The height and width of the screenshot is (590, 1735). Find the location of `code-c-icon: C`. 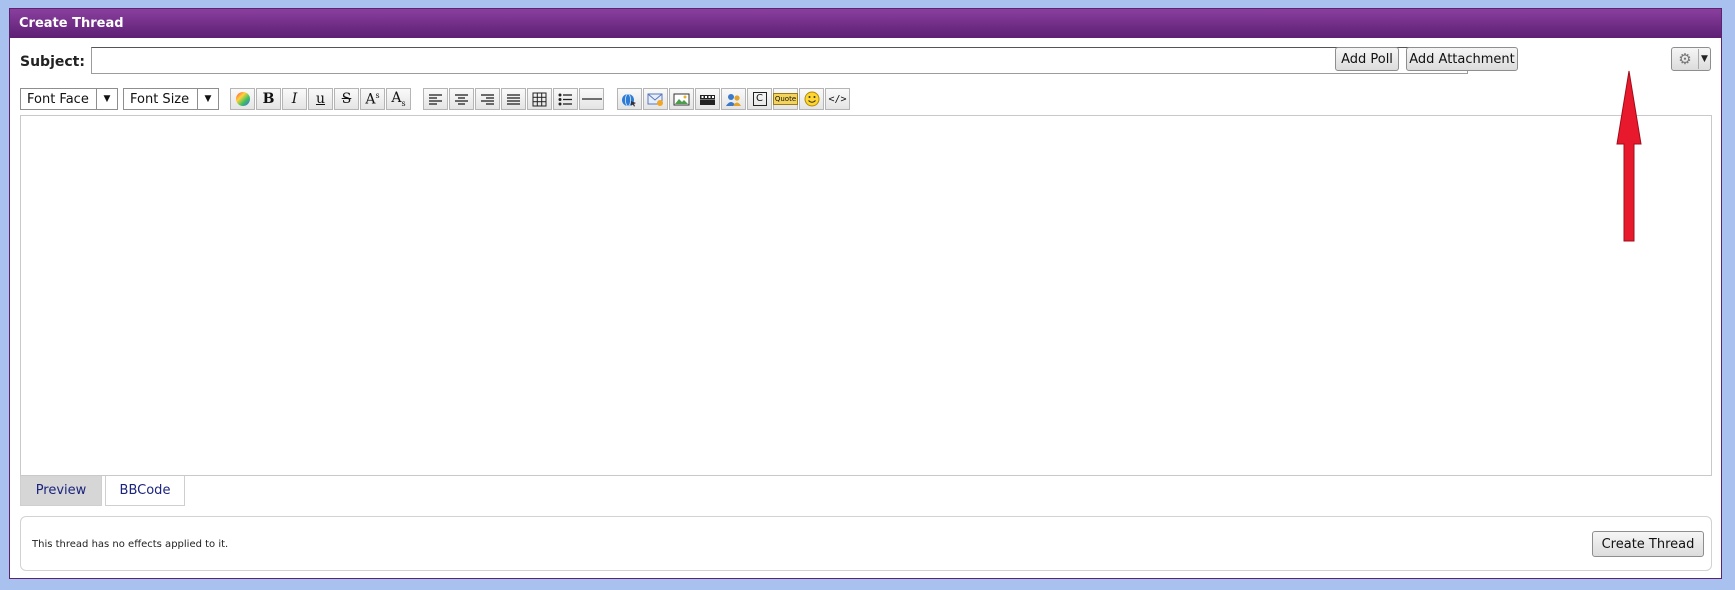

code-c-icon: C is located at coordinates (759, 99).